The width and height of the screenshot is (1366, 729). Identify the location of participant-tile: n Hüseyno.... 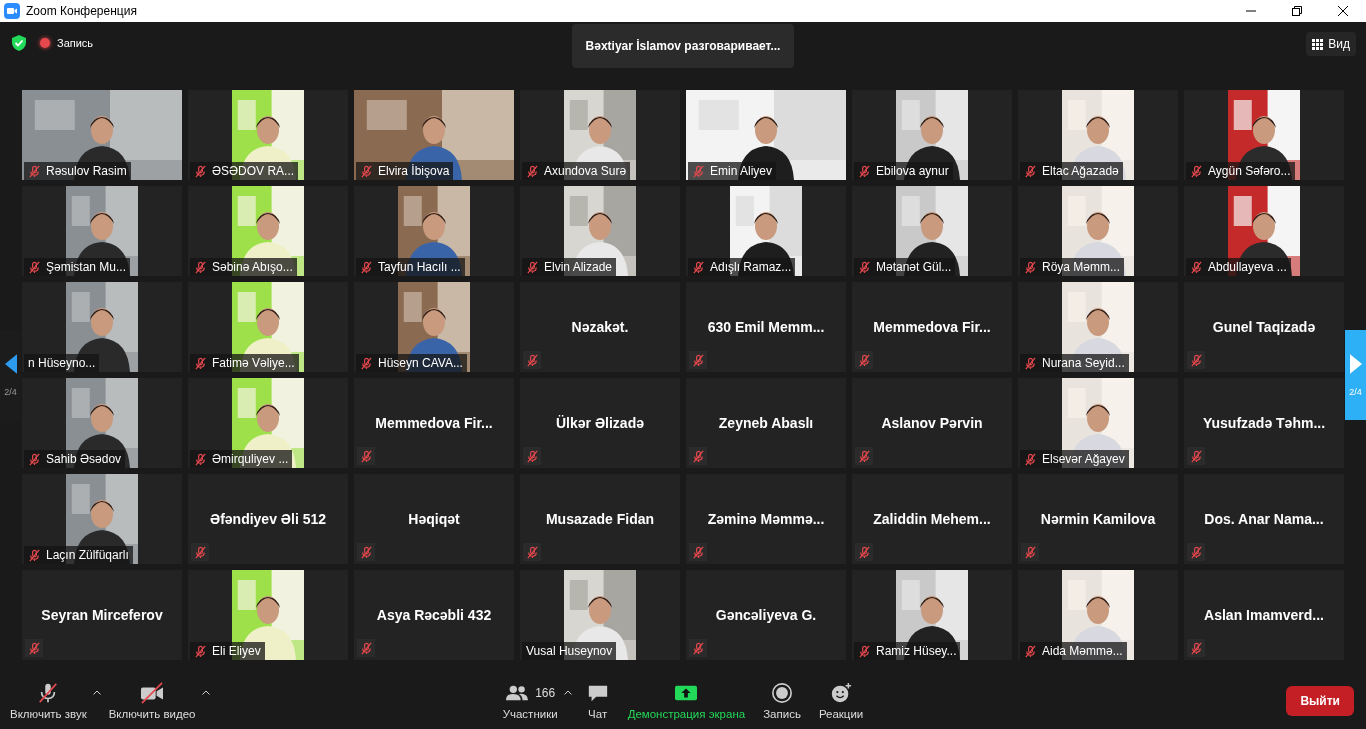
(102, 327).